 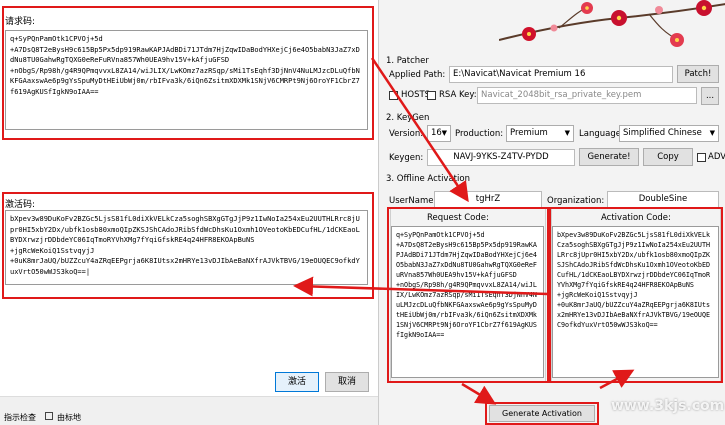 I want to click on arrow-request-to-keygen, so click(x=419, y=130).